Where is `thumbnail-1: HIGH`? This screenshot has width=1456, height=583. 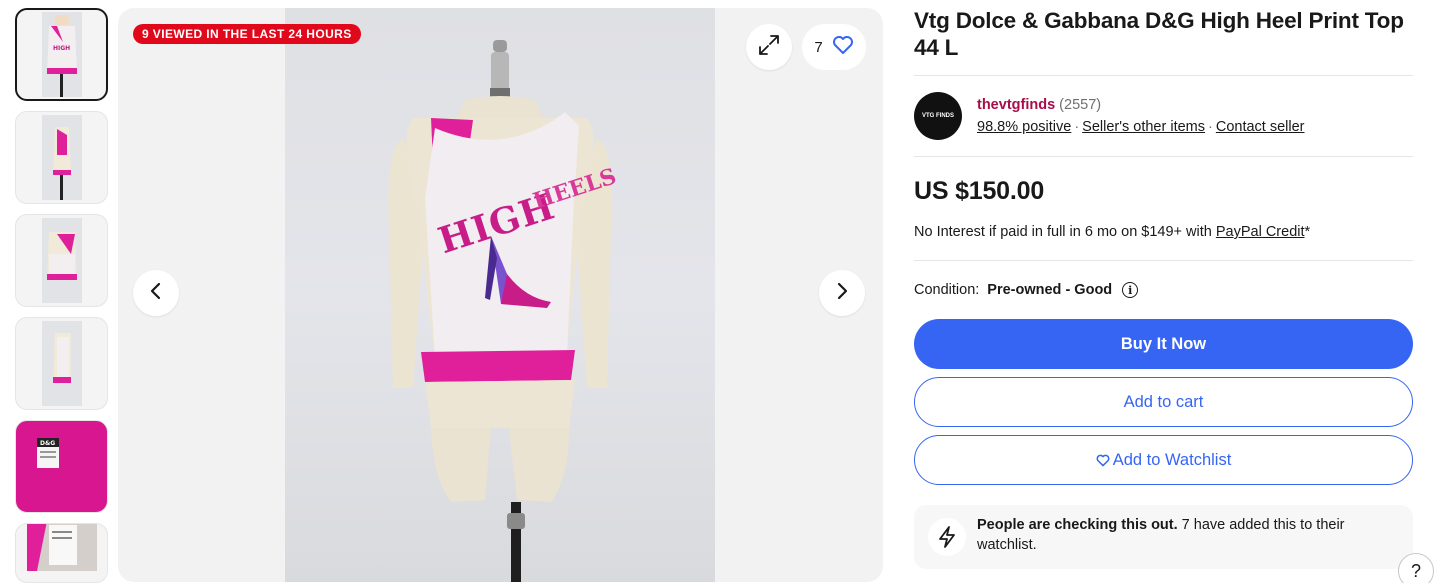 thumbnail-1: HIGH is located at coordinates (61, 54).